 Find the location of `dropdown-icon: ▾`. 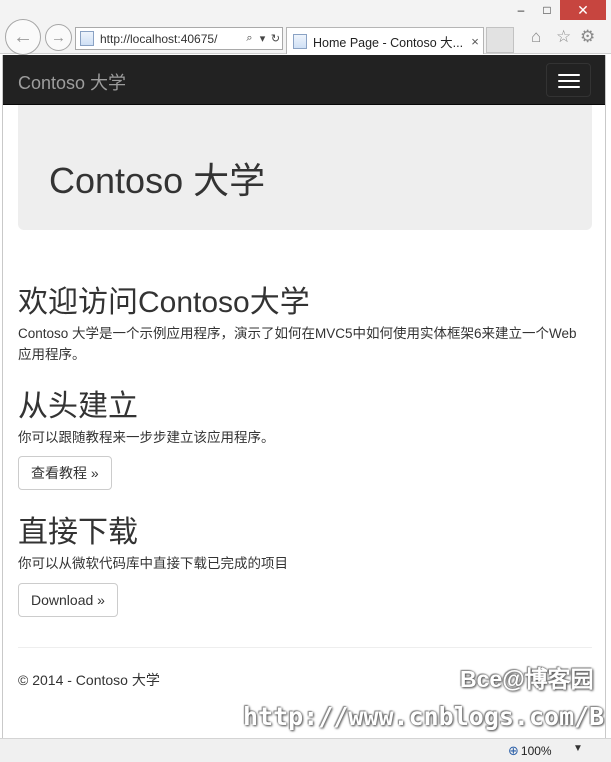

dropdown-icon: ▾ is located at coordinates (262, 38).